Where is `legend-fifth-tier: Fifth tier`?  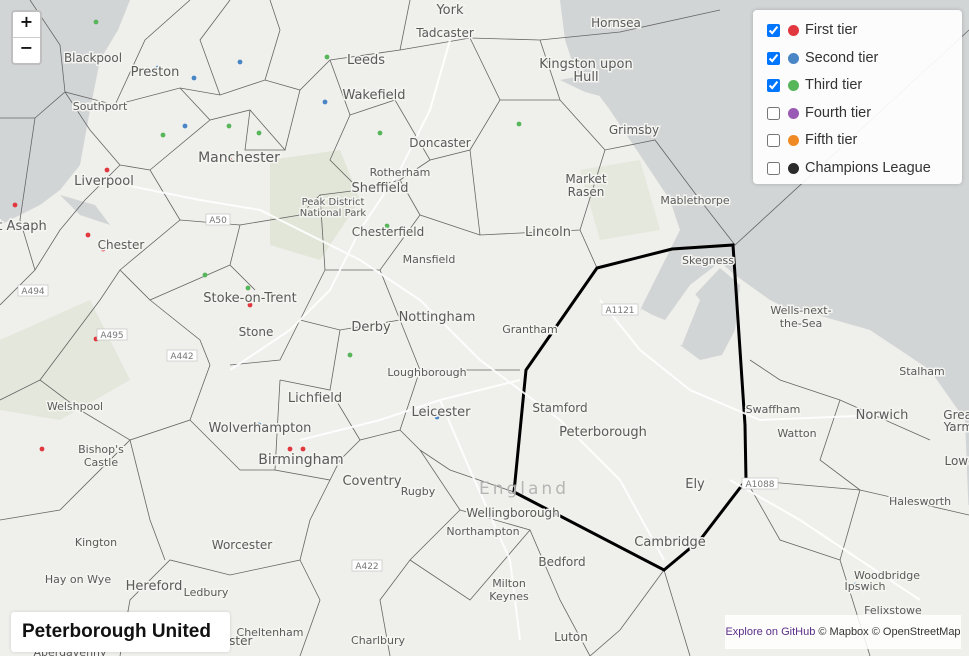 legend-fifth-tier: Fifth tier is located at coordinates (812, 140).